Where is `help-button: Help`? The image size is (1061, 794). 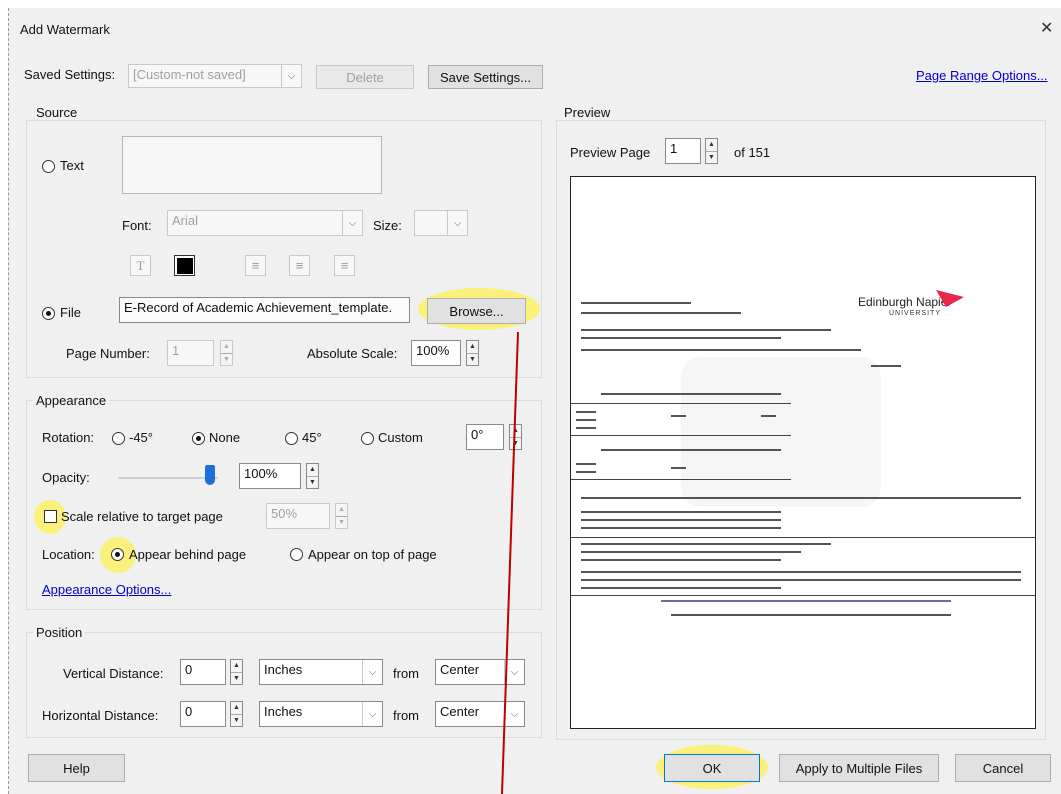 help-button: Help is located at coordinates (76, 768).